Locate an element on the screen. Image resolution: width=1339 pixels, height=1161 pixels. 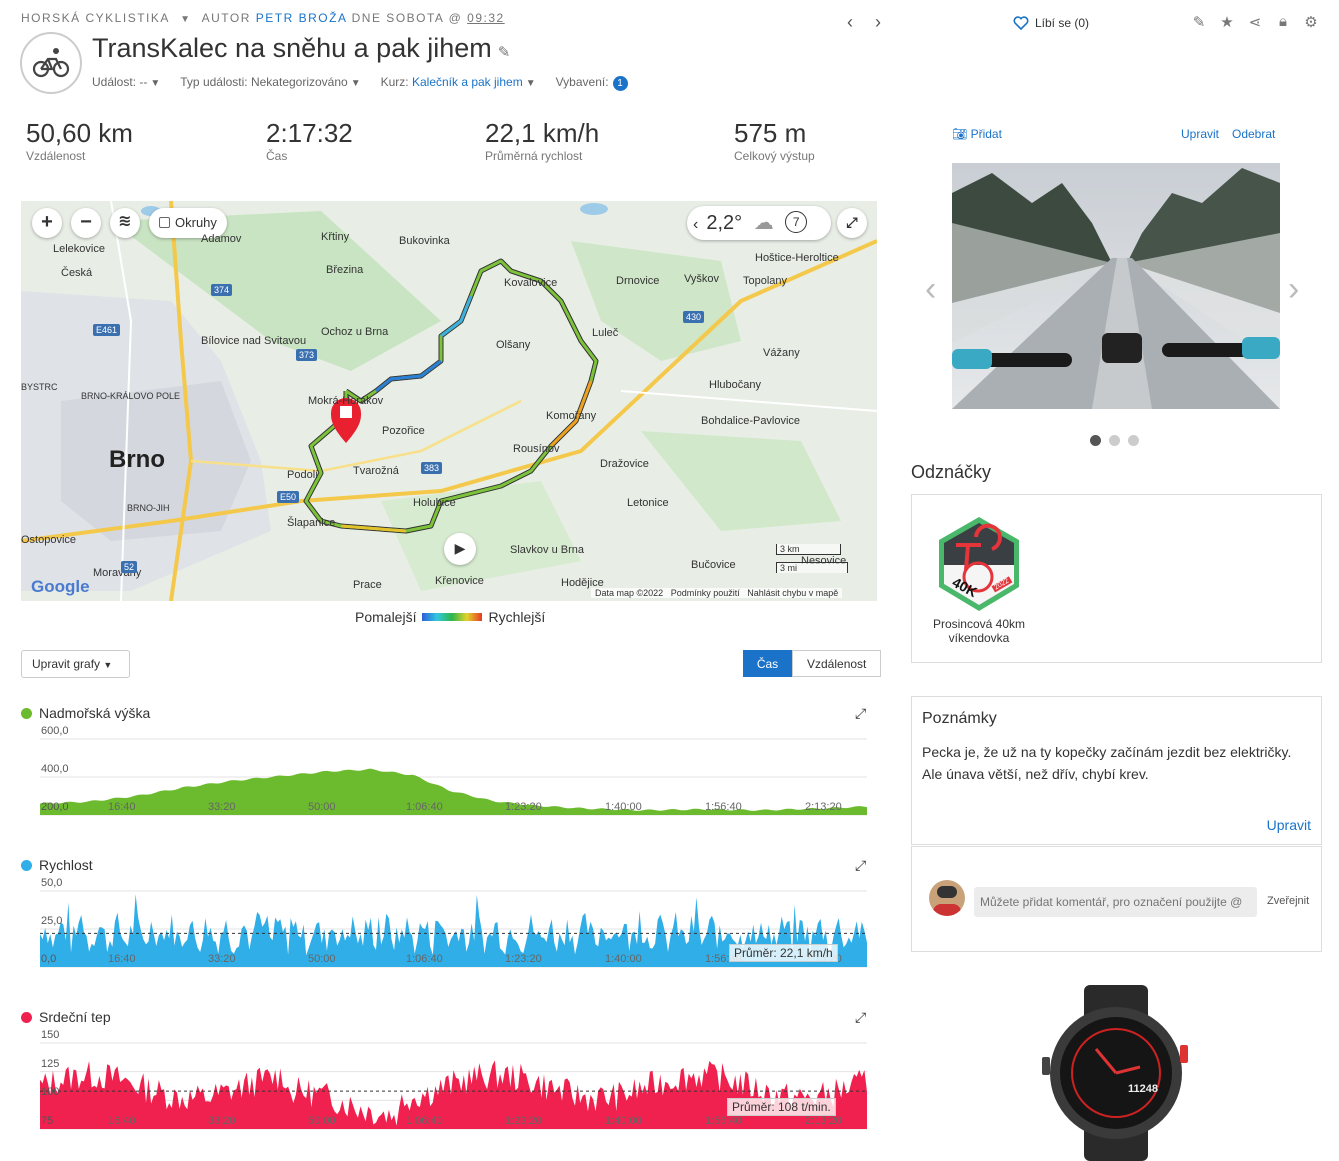
share-icon: ⋖ is located at coordinates (1255, 22).